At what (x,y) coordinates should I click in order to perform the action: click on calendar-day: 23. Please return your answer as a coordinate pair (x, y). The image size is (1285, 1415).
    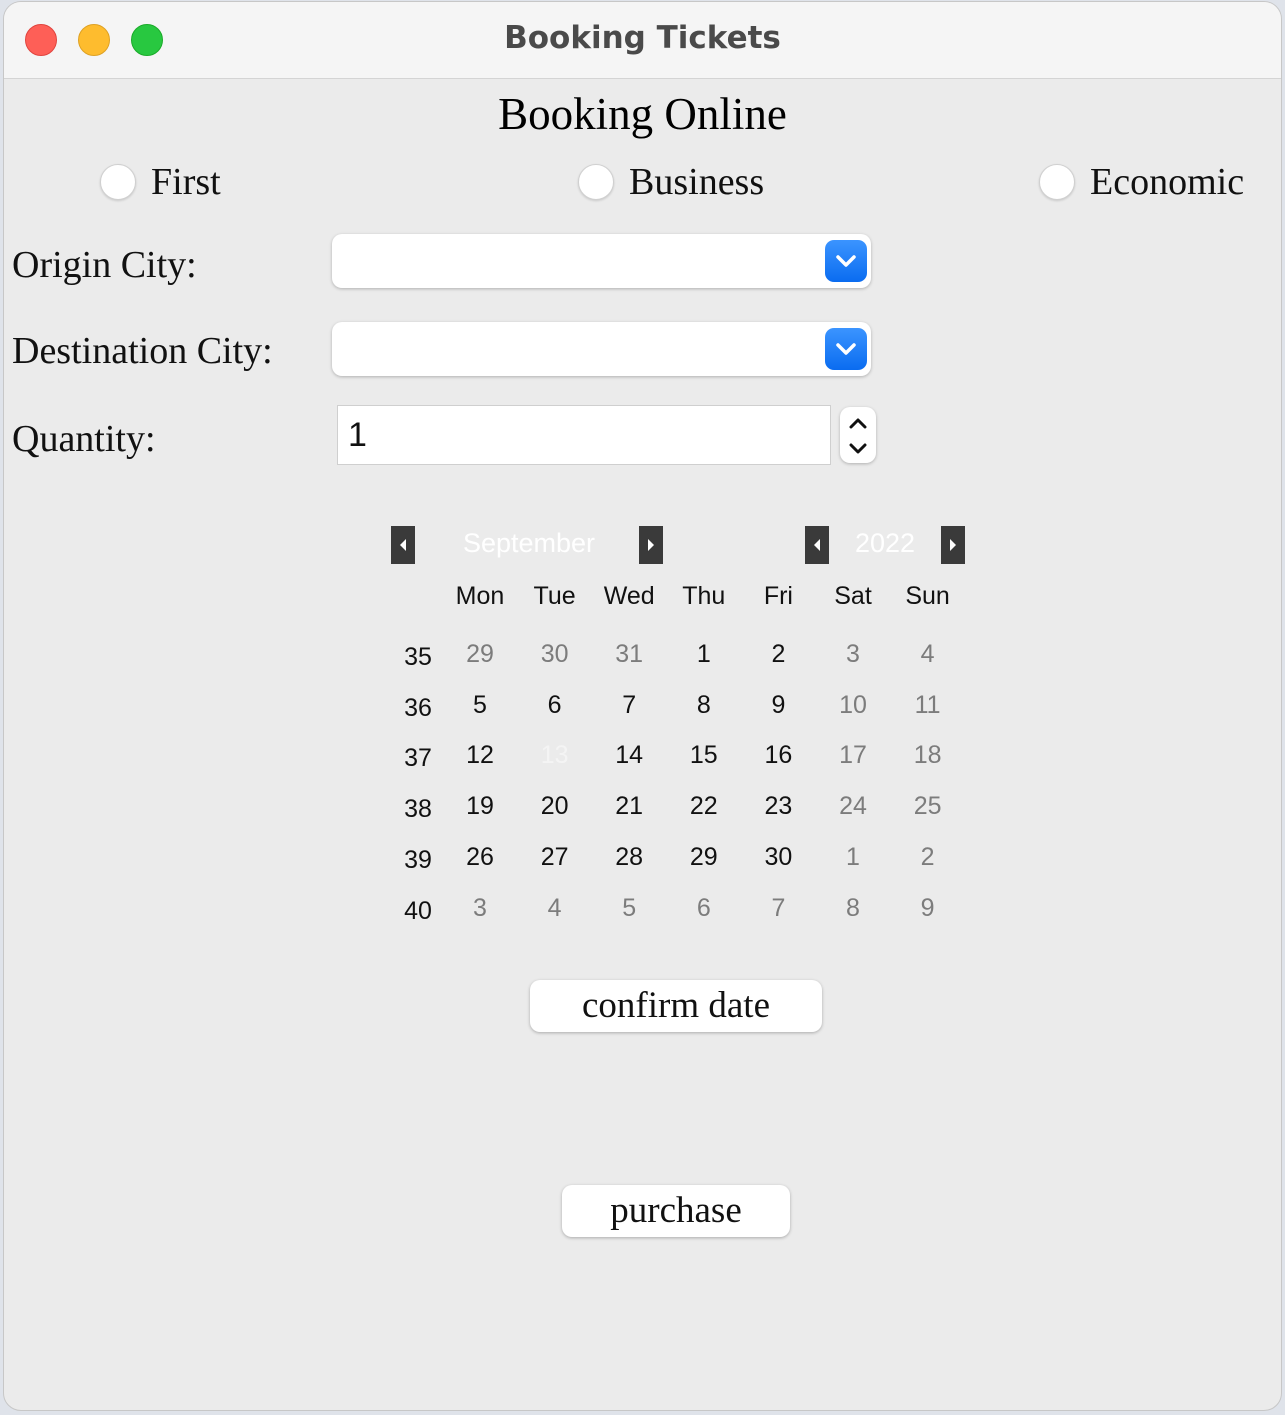
    Looking at the image, I should click on (778, 806).